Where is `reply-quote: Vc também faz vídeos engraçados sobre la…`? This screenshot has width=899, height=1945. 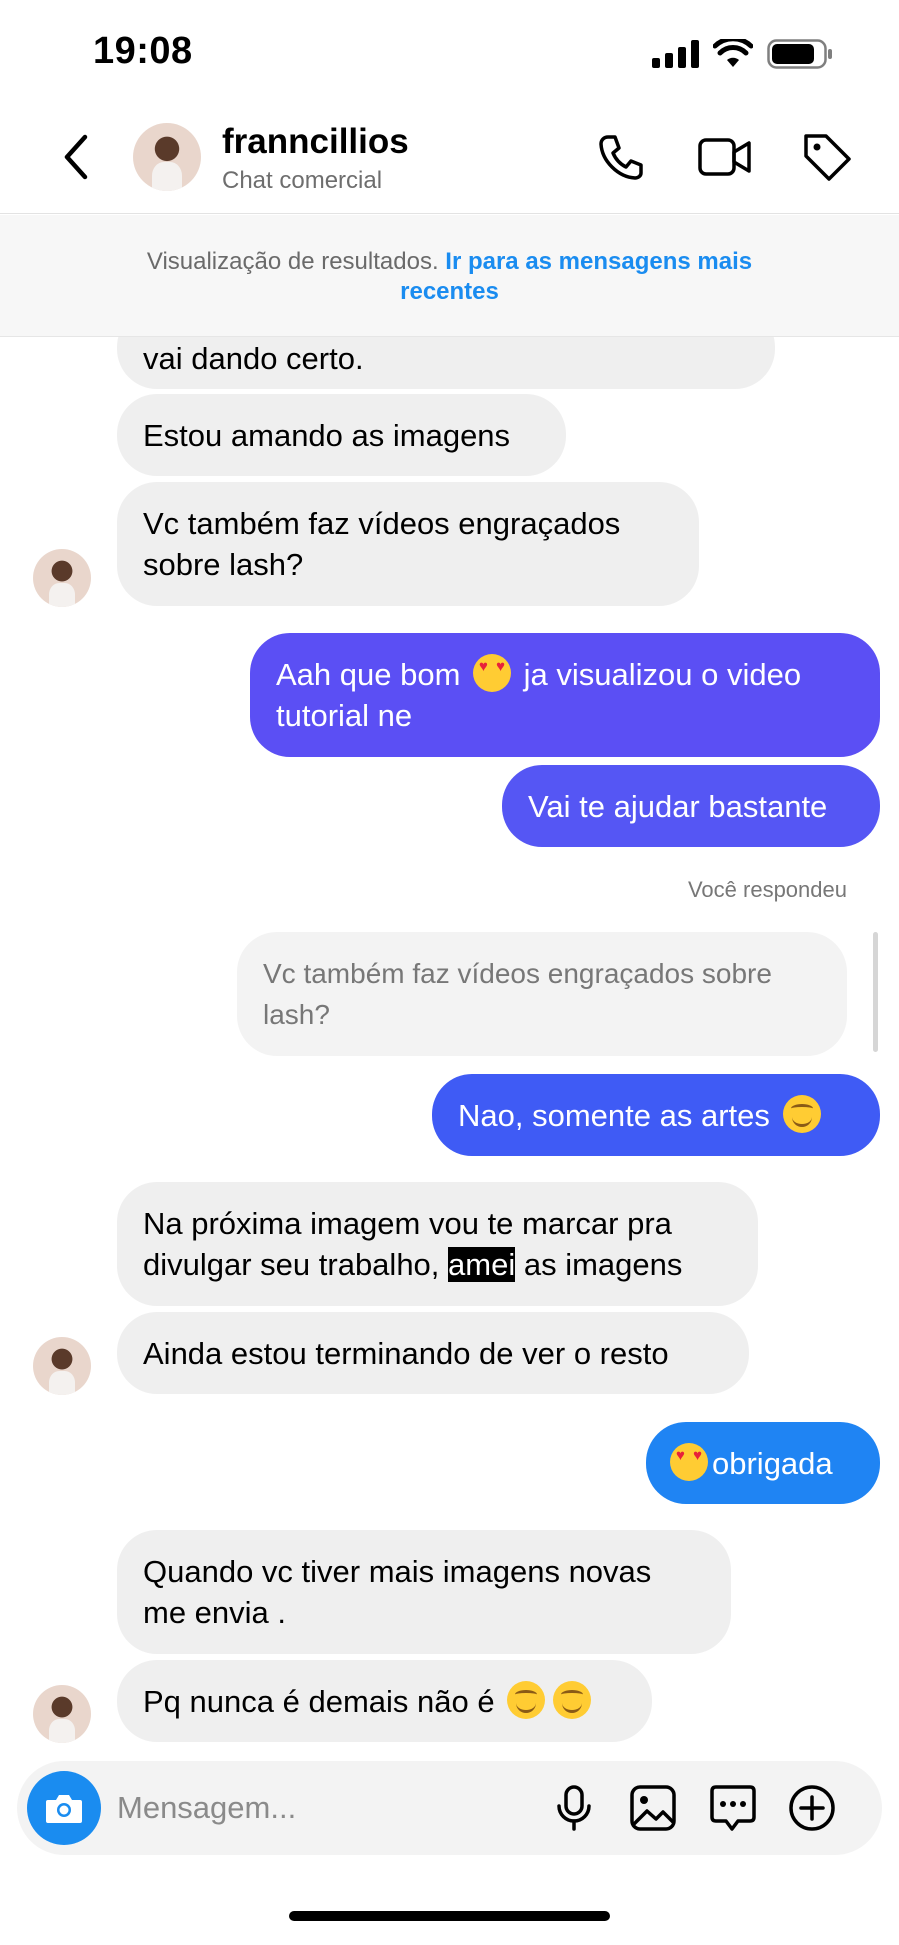
reply-quote: Vc também faz vídeos engraçados sobre la… is located at coordinates (542, 994).